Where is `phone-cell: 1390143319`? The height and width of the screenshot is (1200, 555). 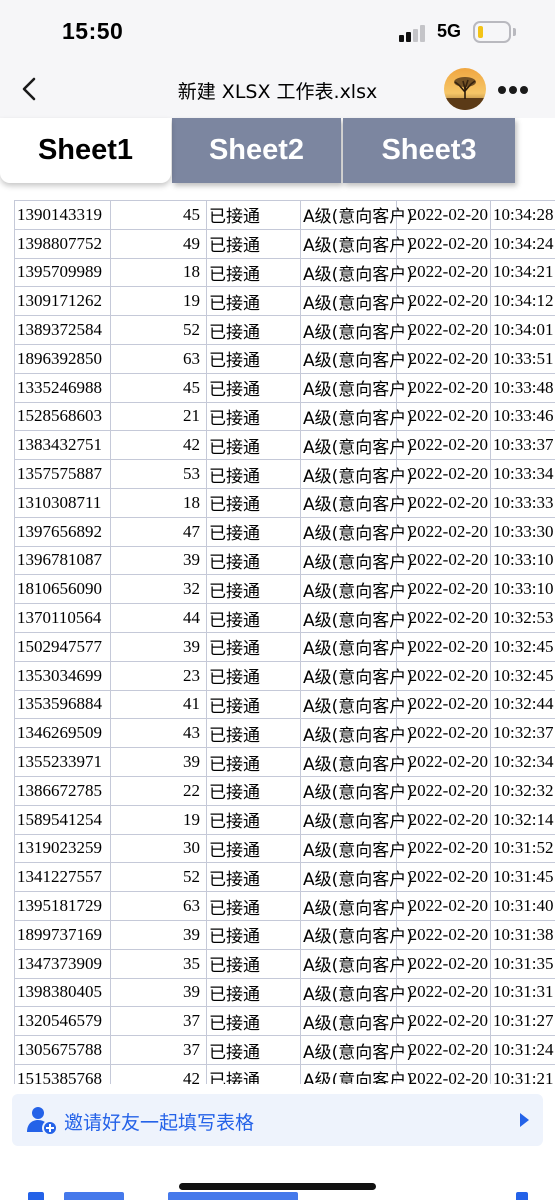 phone-cell: 1390143319 is located at coordinates (62, 215).